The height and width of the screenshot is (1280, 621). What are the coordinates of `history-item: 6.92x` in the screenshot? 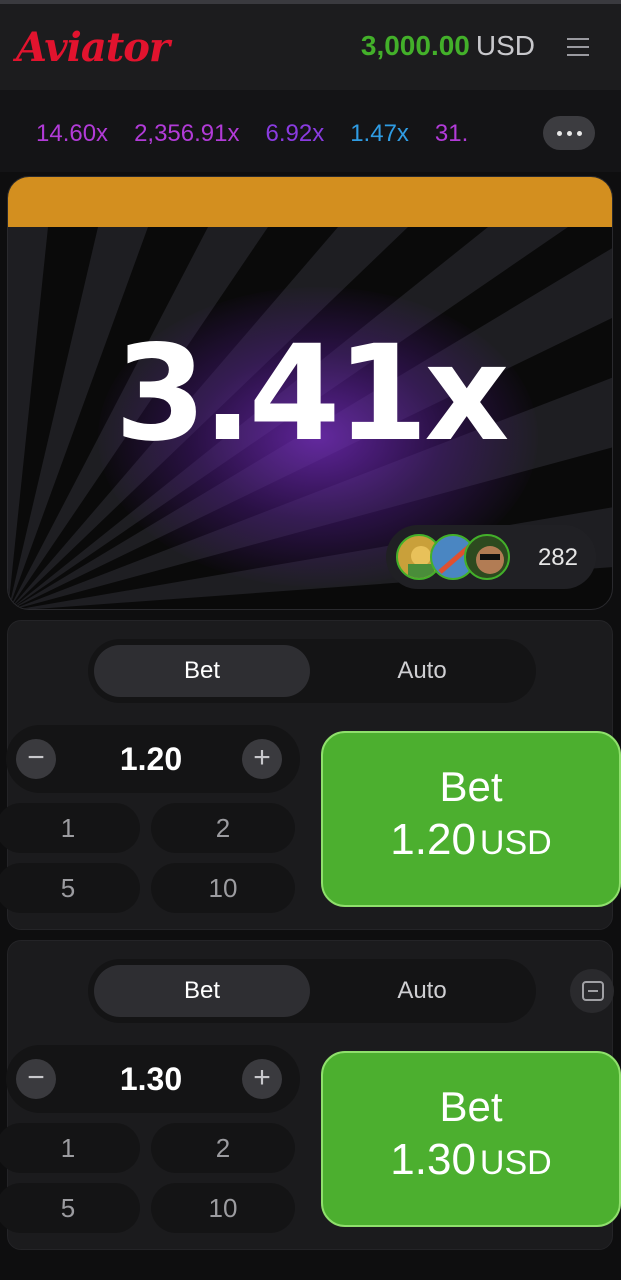 It's located at (295, 133).